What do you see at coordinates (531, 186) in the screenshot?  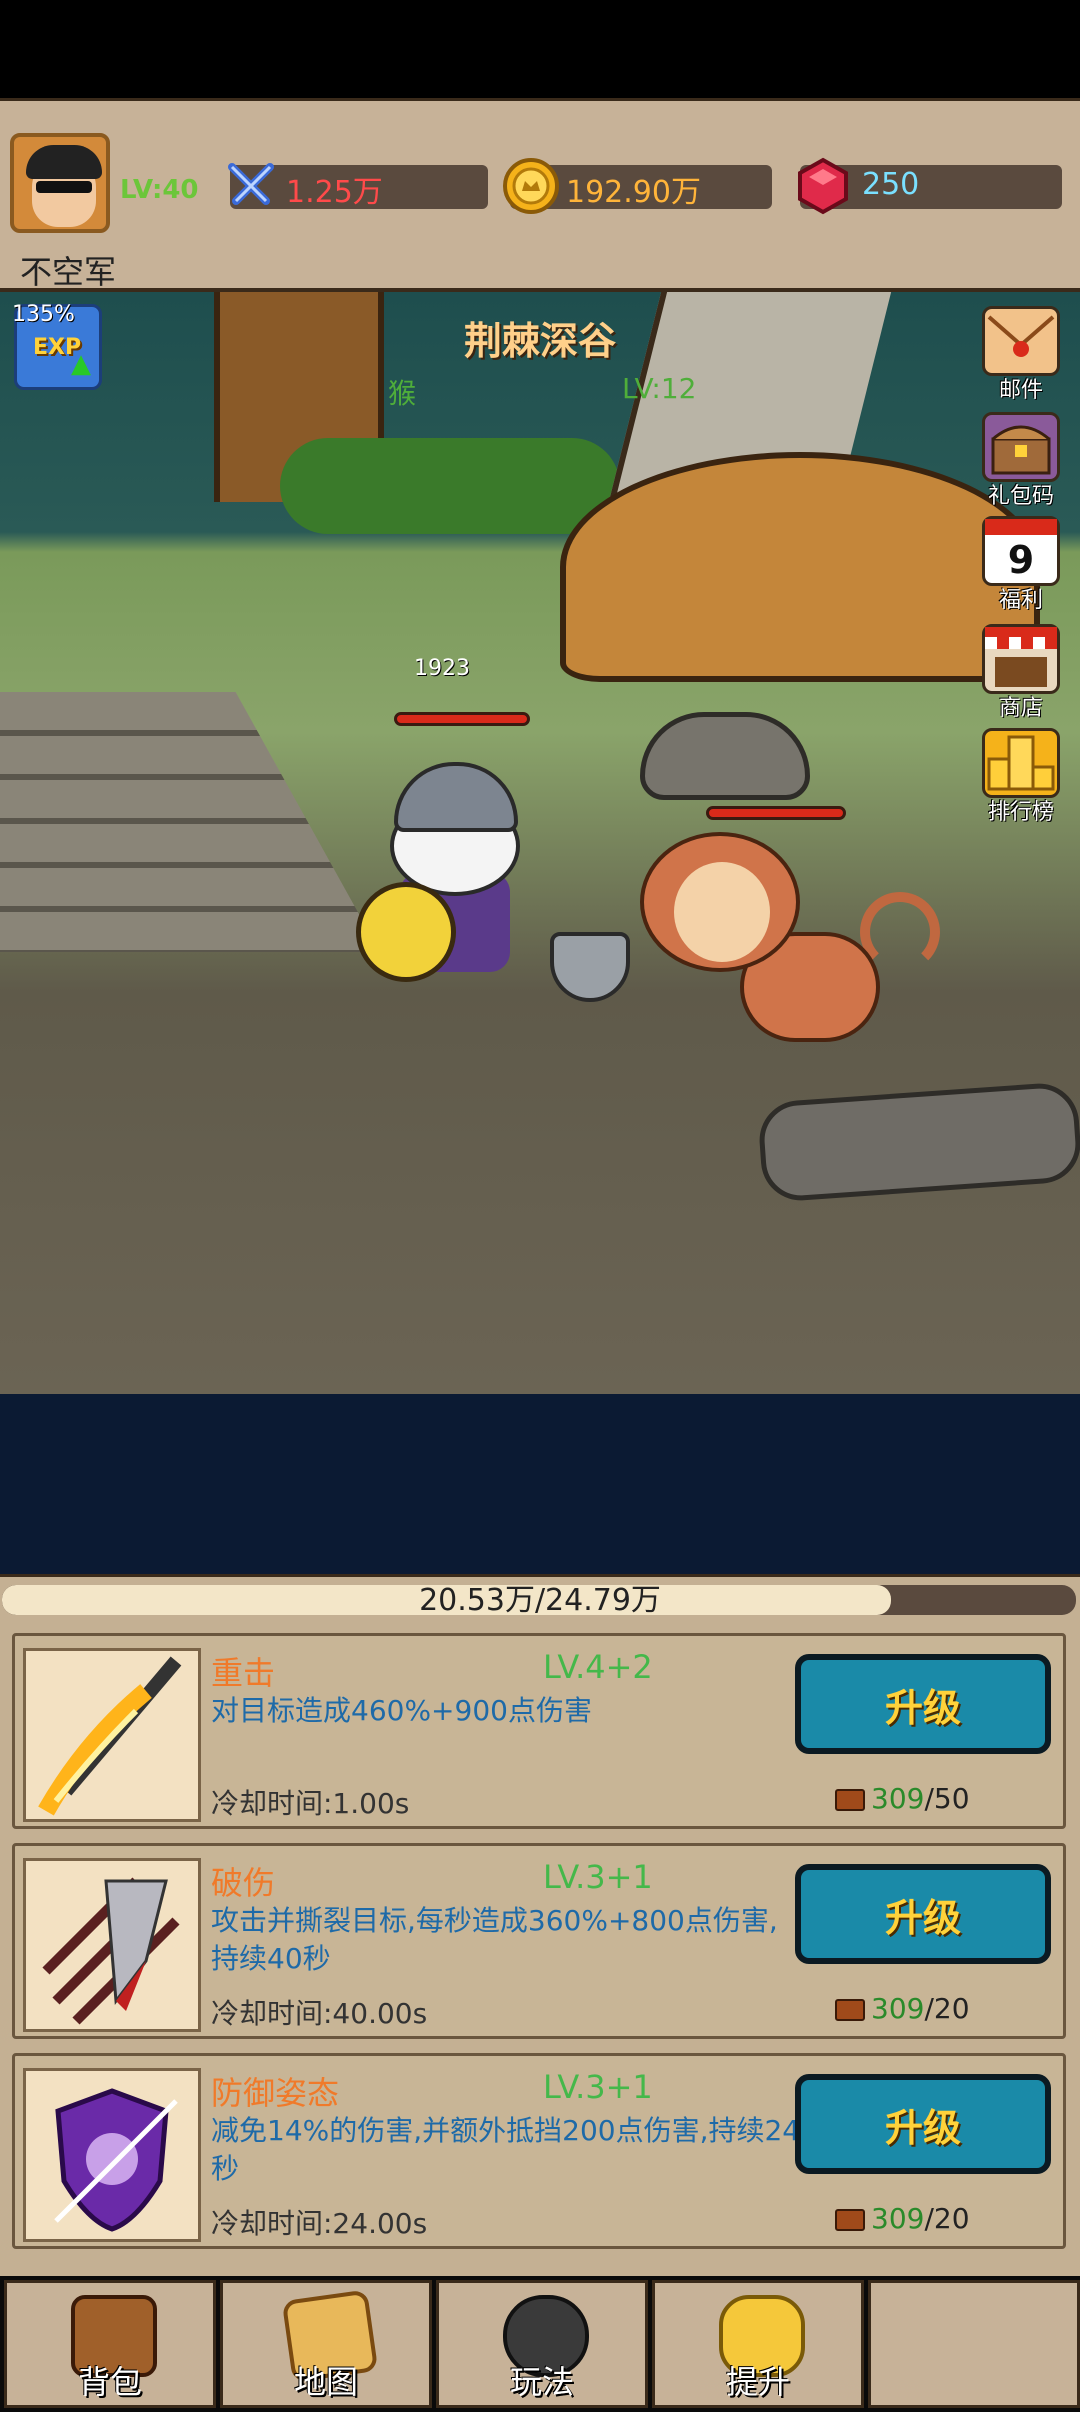 I see `gold-coin-icon` at bounding box center [531, 186].